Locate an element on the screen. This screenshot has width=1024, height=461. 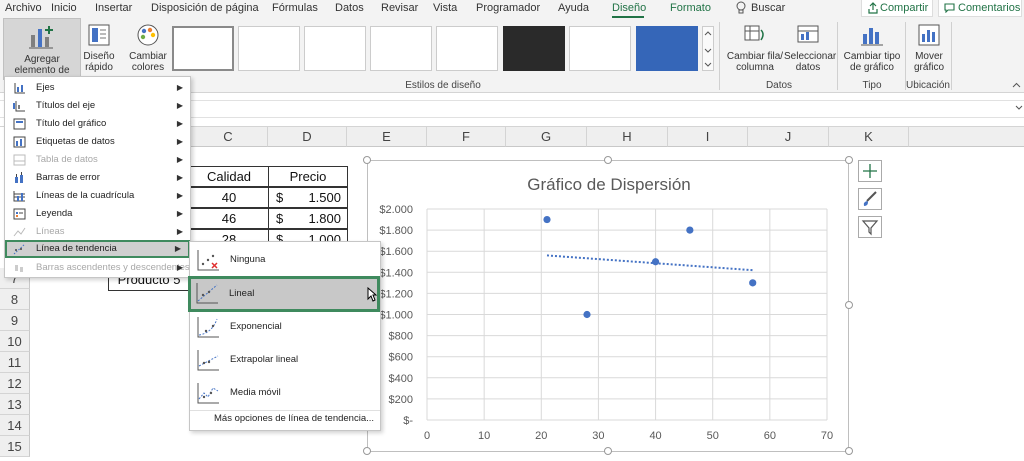
menu-item-lineas-cuadricula: Líneas de la cuadrícula ▶ is located at coordinates (97, 196).